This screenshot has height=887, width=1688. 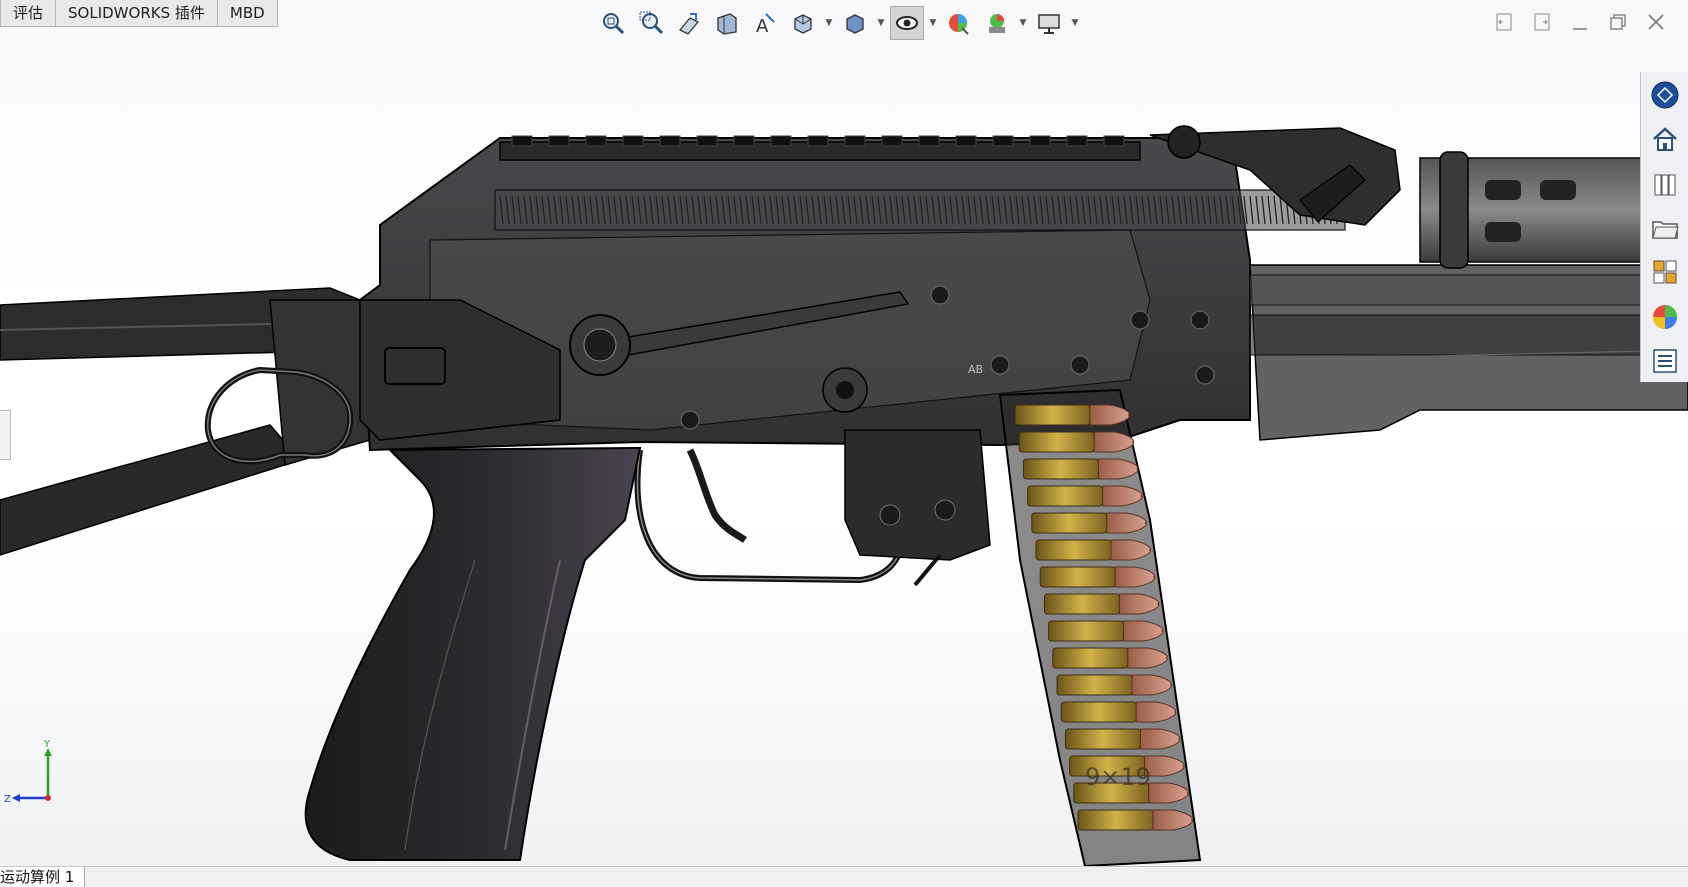 What do you see at coordinates (907, 23) in the screenshot?
I see `hide-show-items-icon` at bounding box center [907, 23].